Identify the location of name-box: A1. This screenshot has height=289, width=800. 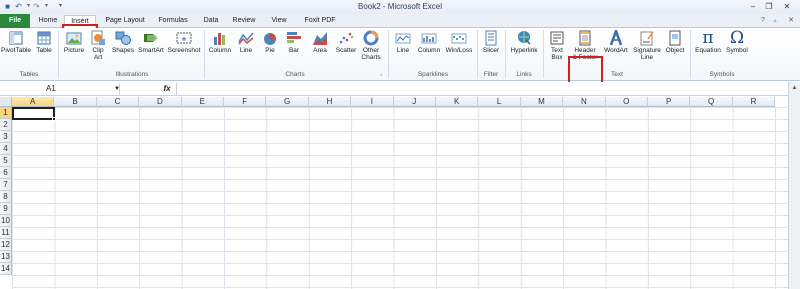
(60, 89).